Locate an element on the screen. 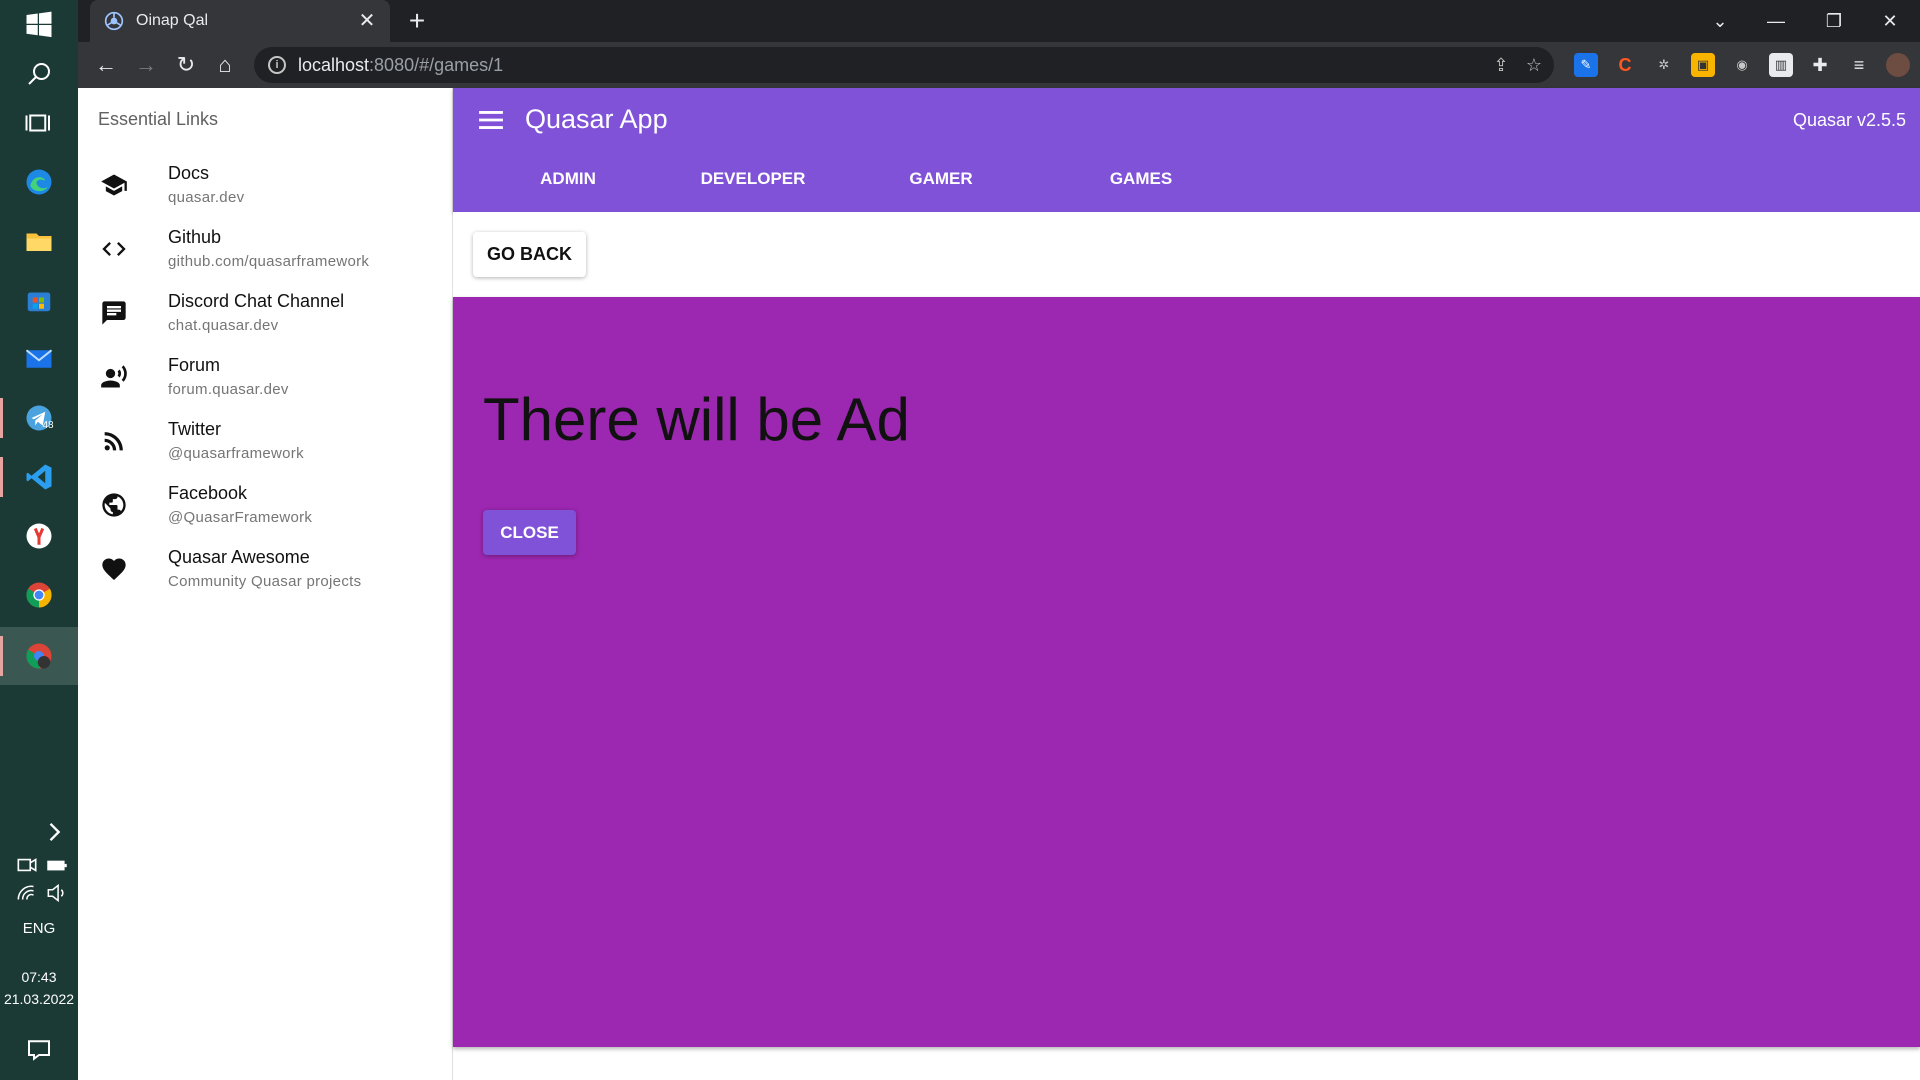 The image size is (1920, 1080). link-item-twitter: Twitter @quasarframework is located at coordinates (265, 441).